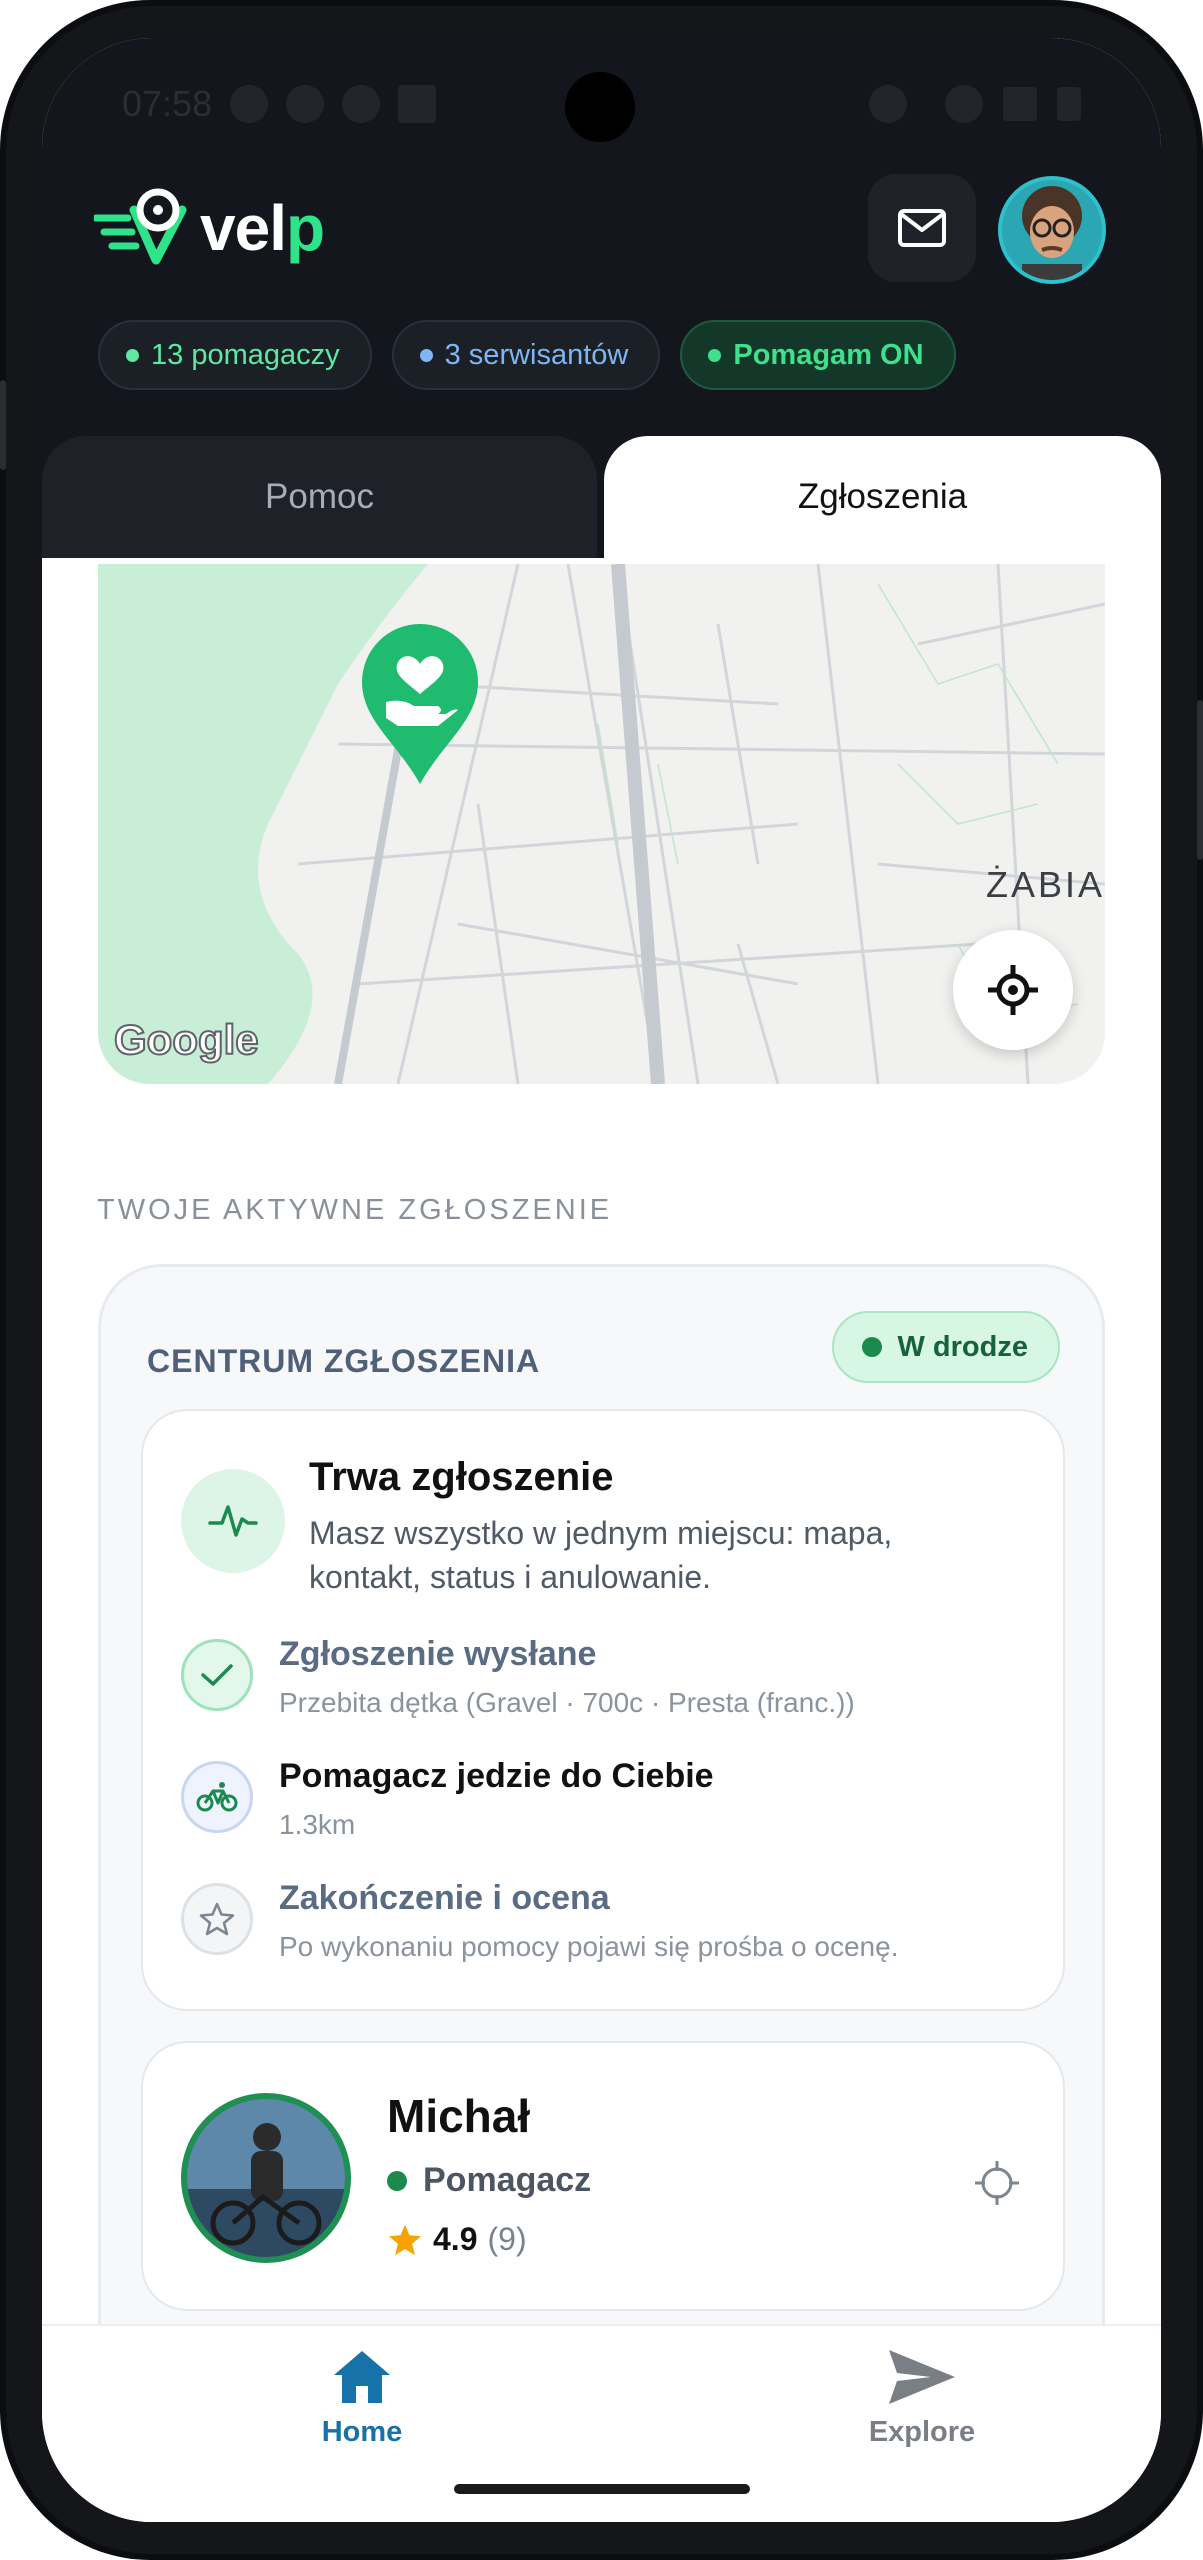 The height and width of the screenshot is (2560, 1203). Describe the element at coordinates (362, 2377) in the screenshot. I see `home-icon` at that location.